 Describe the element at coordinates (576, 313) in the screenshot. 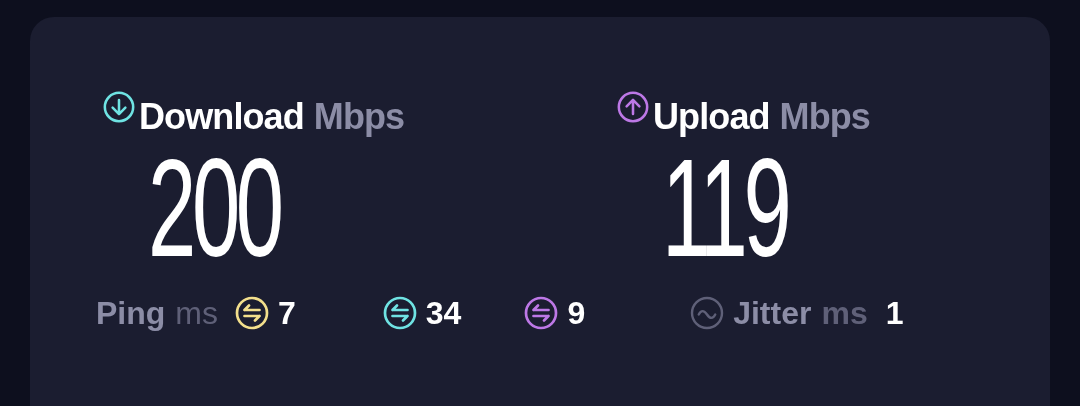

I see `ping-value: 9` at that location.